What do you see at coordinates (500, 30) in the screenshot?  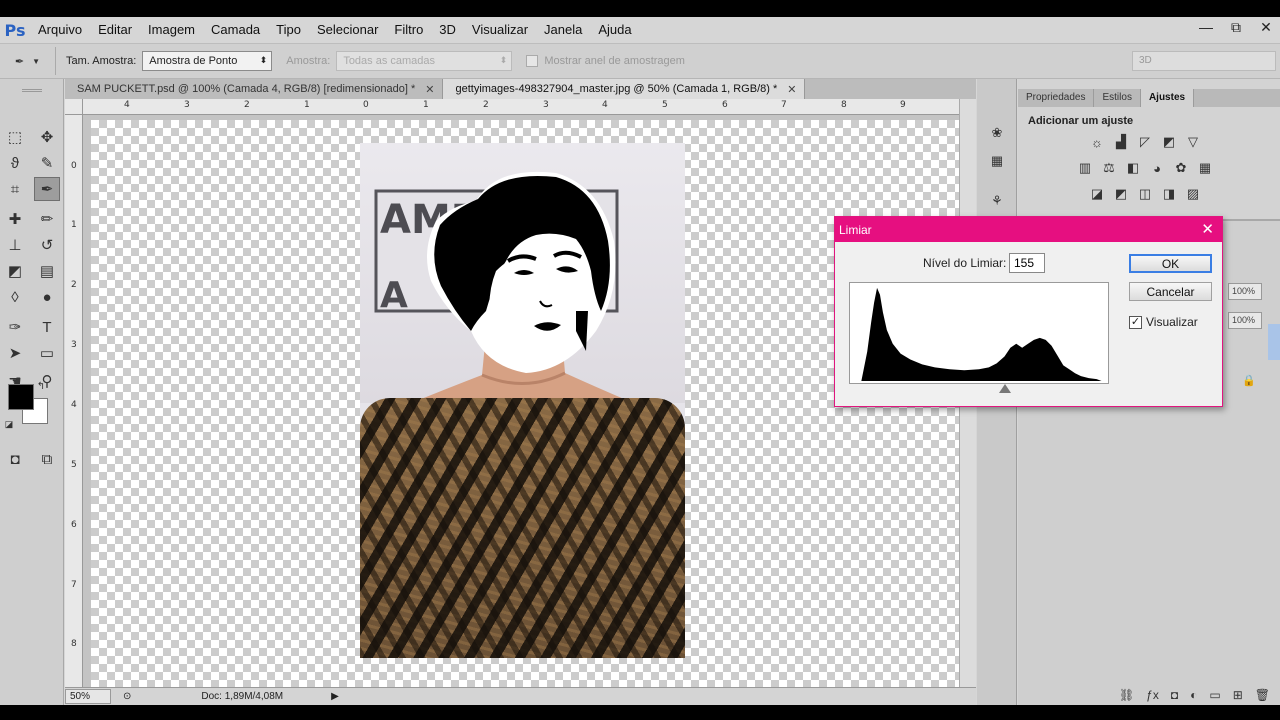 I see `menu-visualizar: Visualizar` at bounding box center [500, 30].